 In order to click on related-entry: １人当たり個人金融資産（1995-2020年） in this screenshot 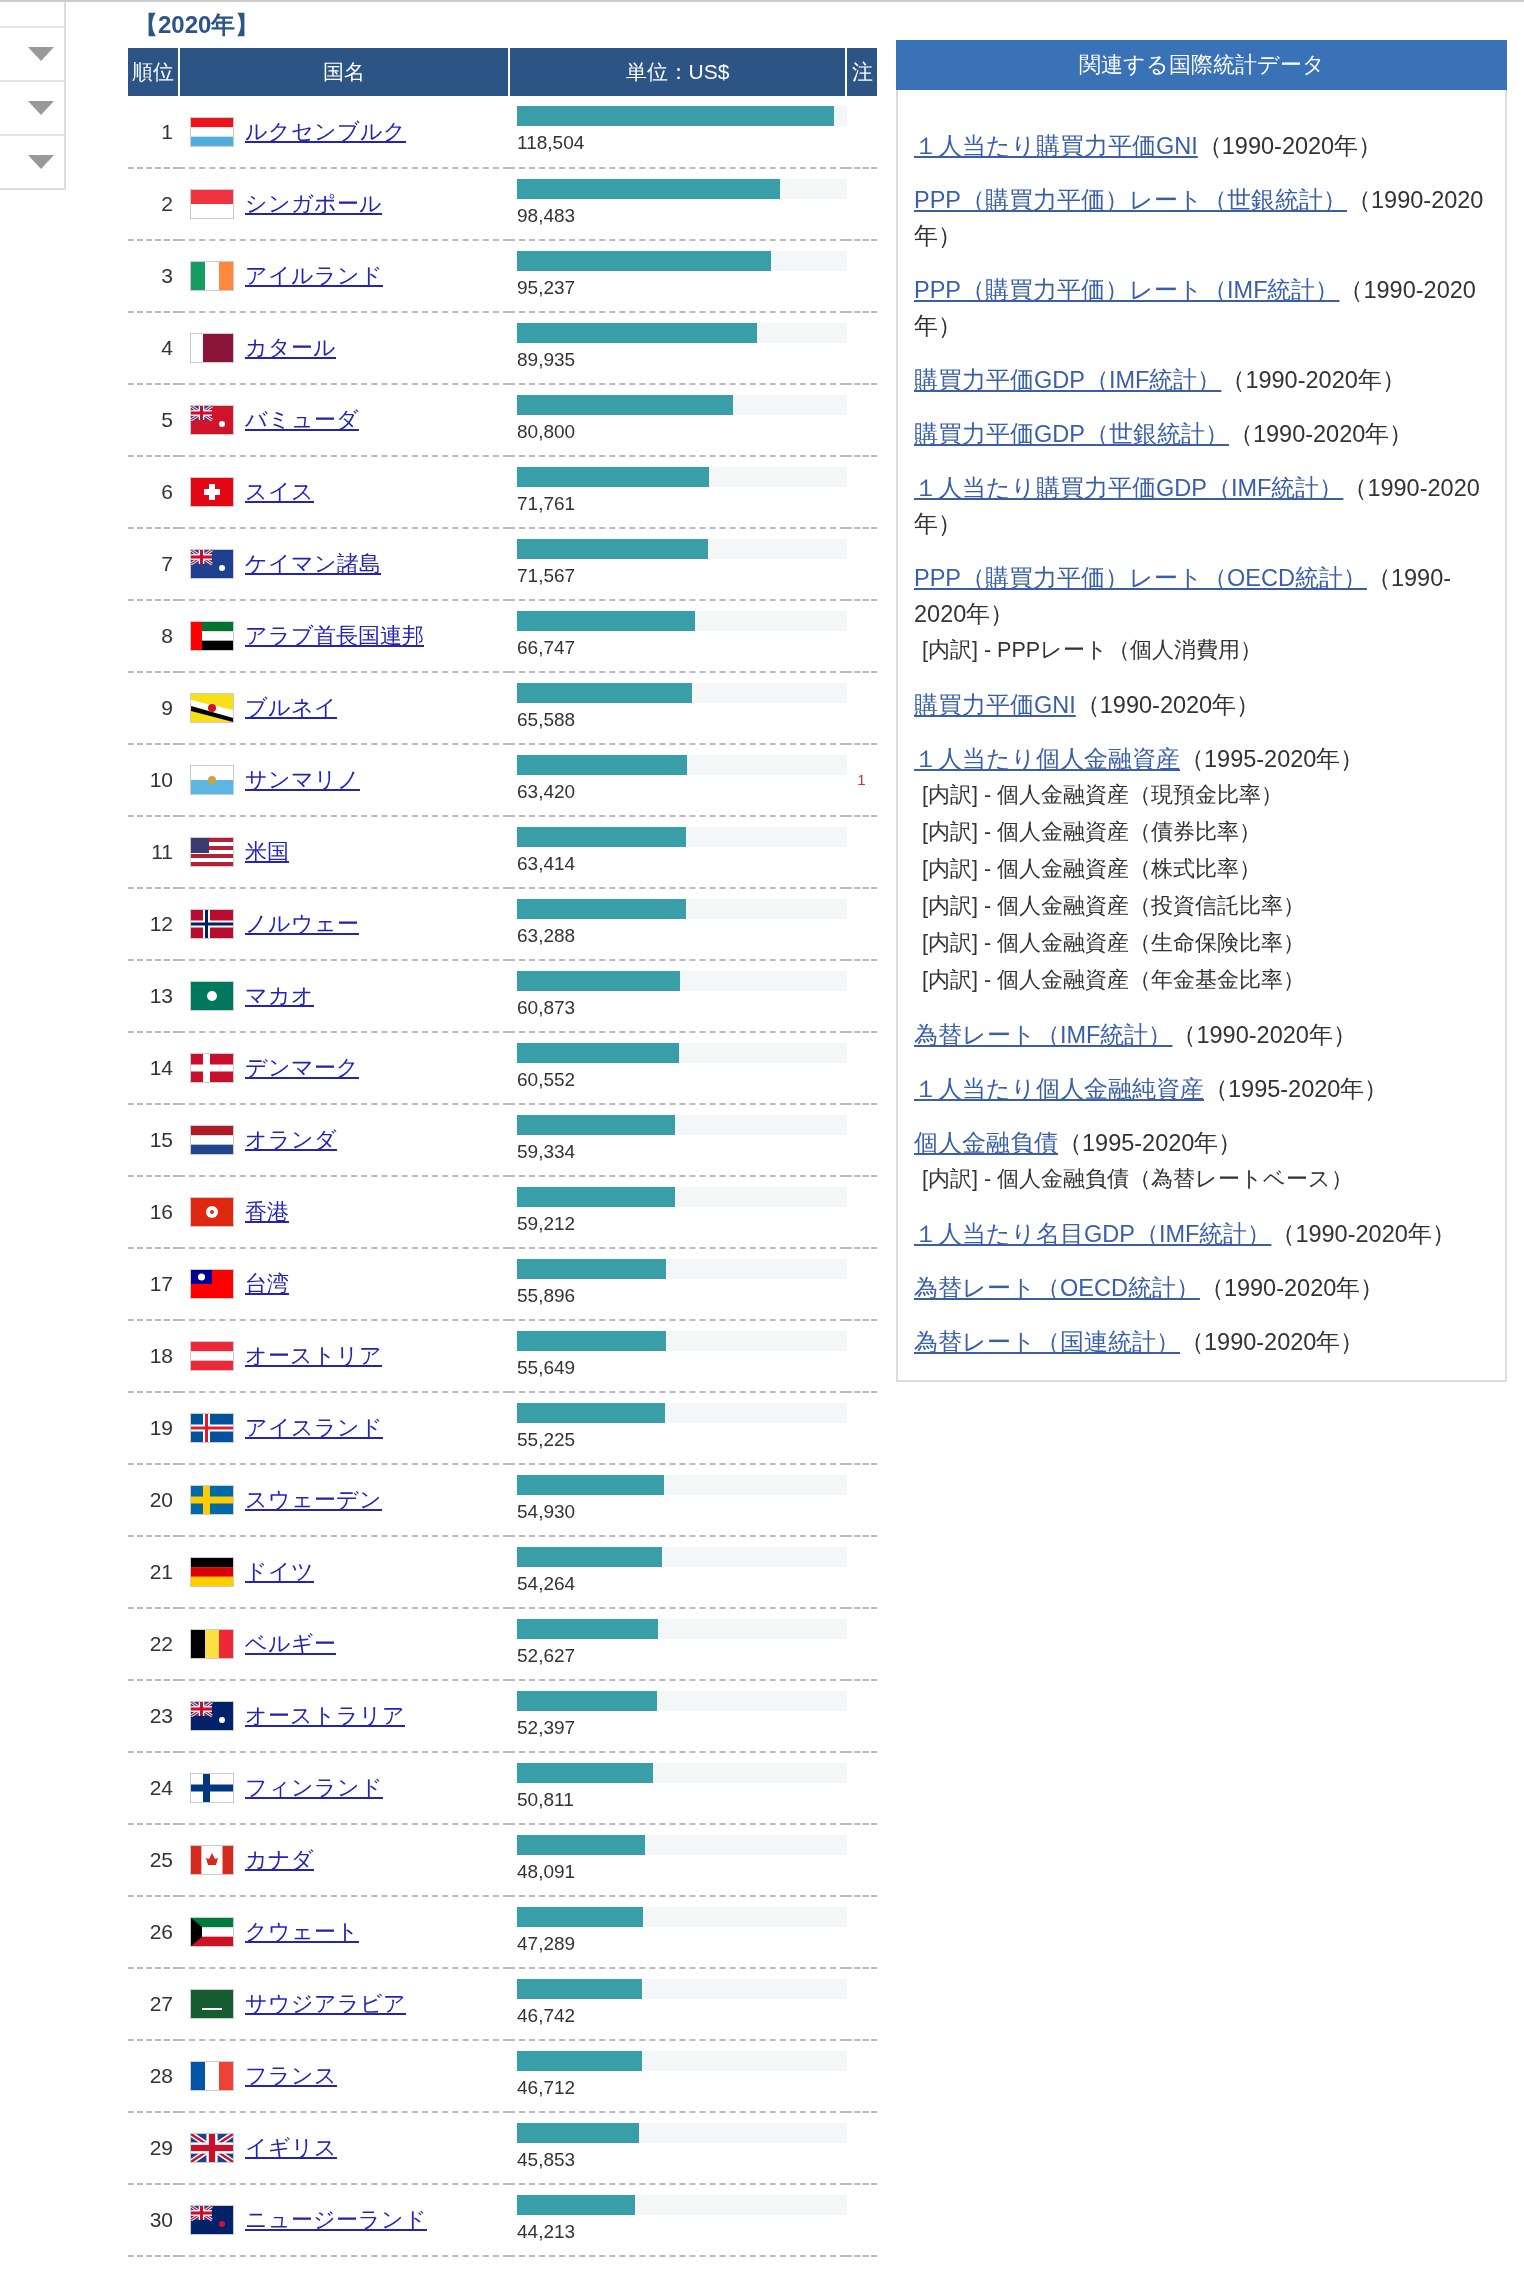, I will do `click(1140, 759)`.